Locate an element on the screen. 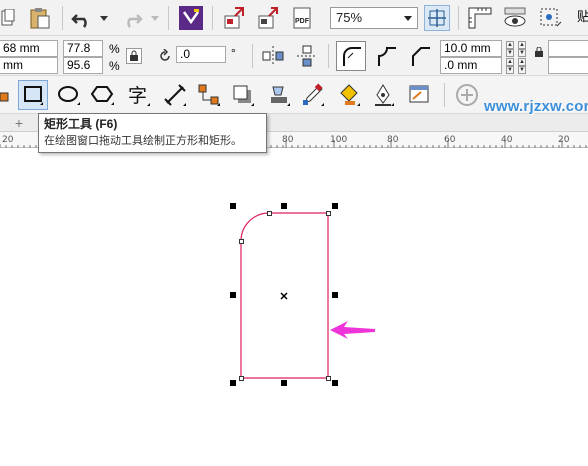 Image resolution: width=588 pixels, height=466 pixels. paste-icon is located at coordinates (40, 18).